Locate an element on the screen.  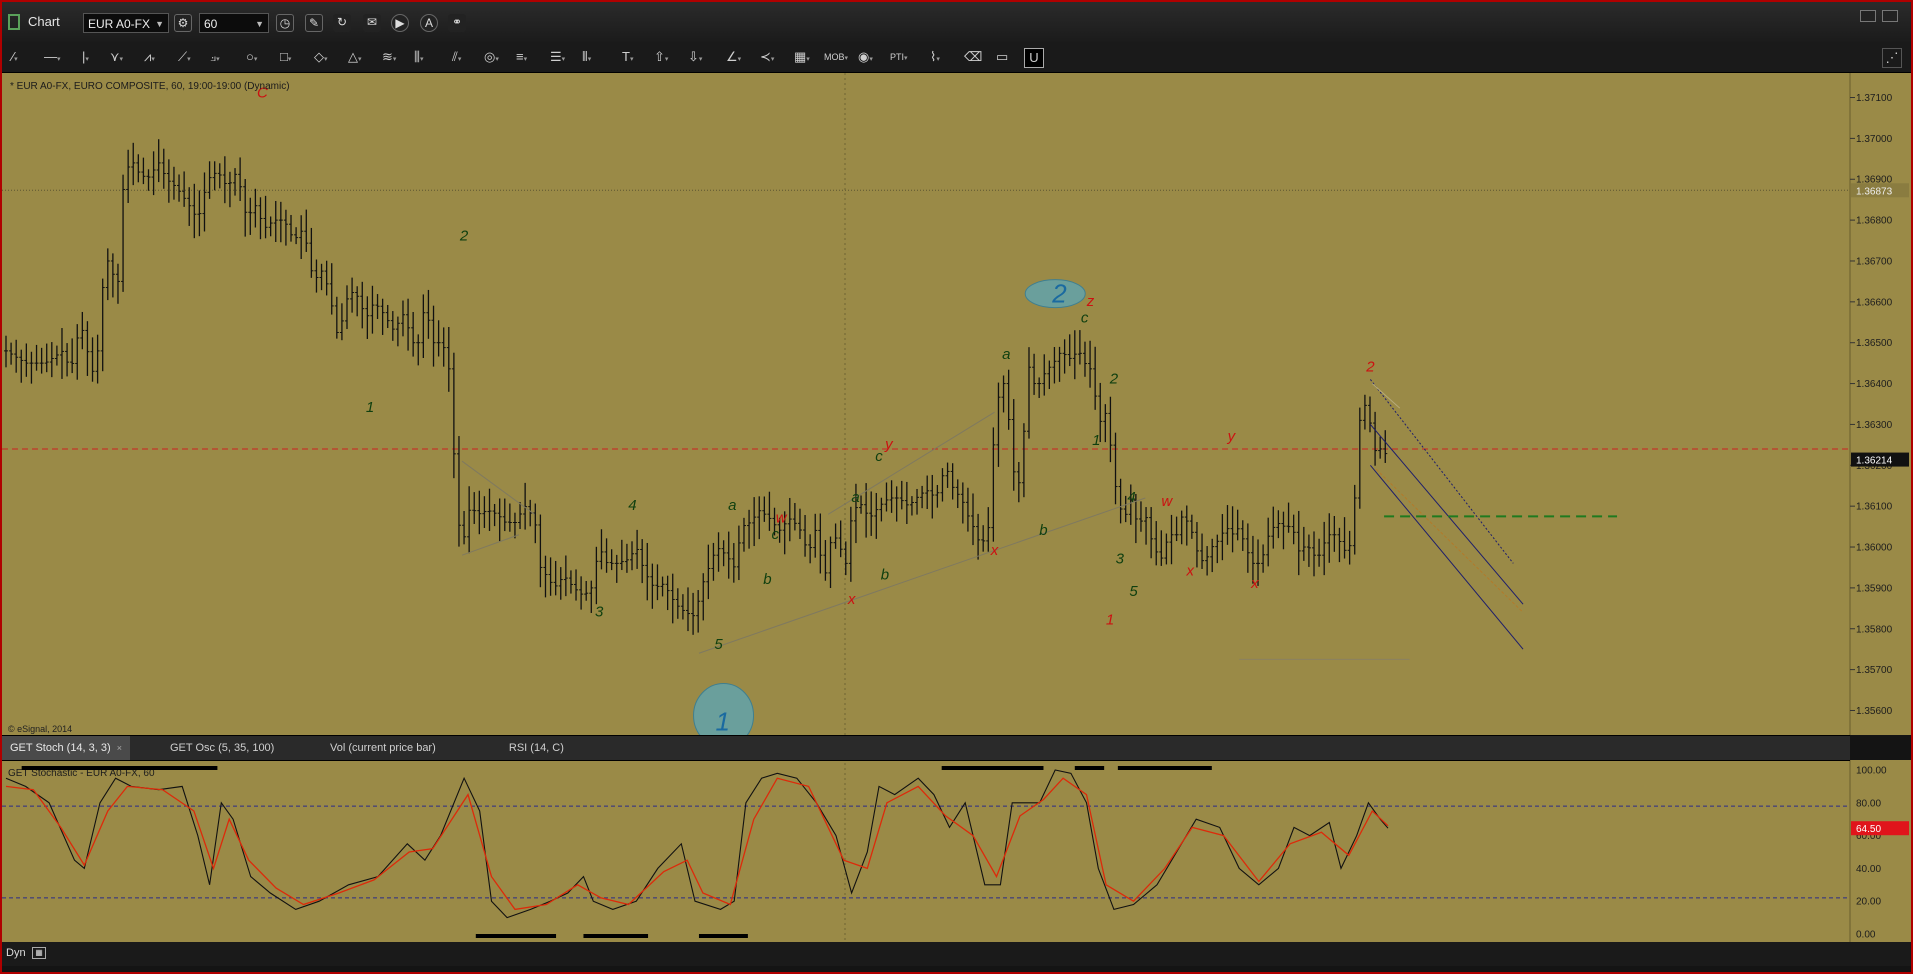
link-icon: ⚭ is located at coordinates (457, 23).